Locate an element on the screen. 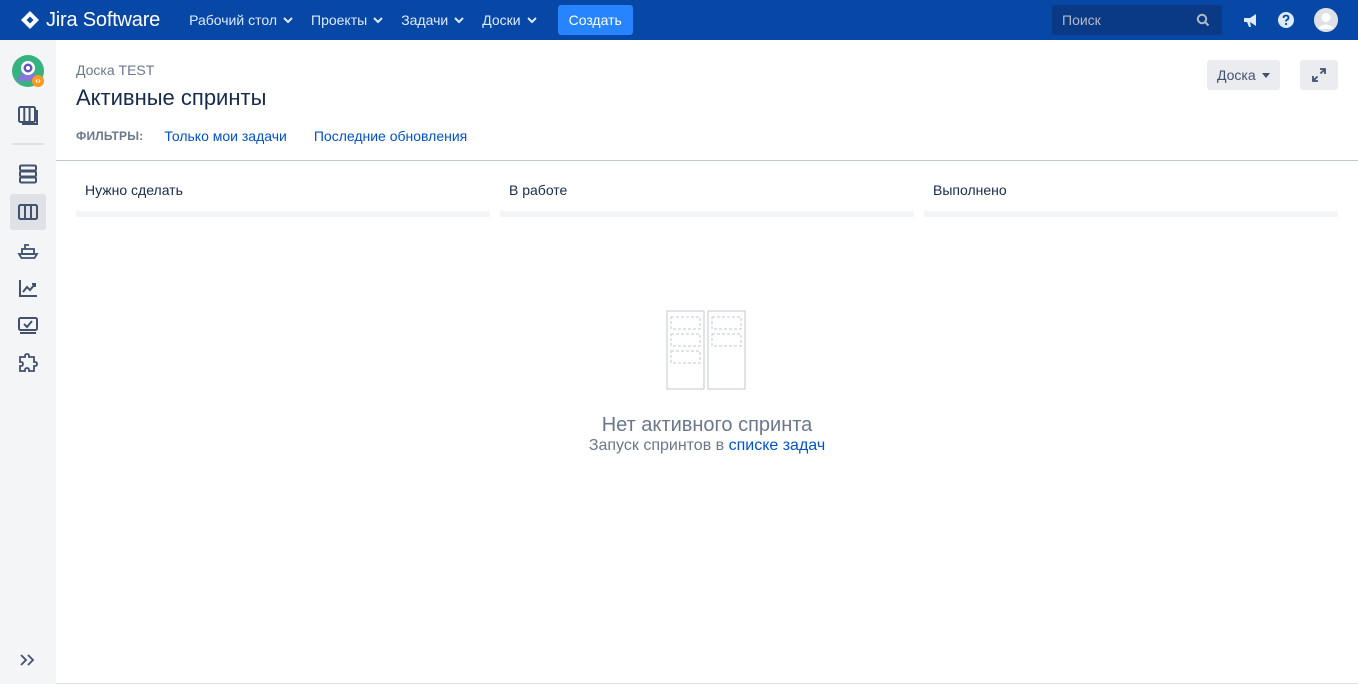  empty-state-text: Запуск спринтов в is located at coordinates (658, 445).